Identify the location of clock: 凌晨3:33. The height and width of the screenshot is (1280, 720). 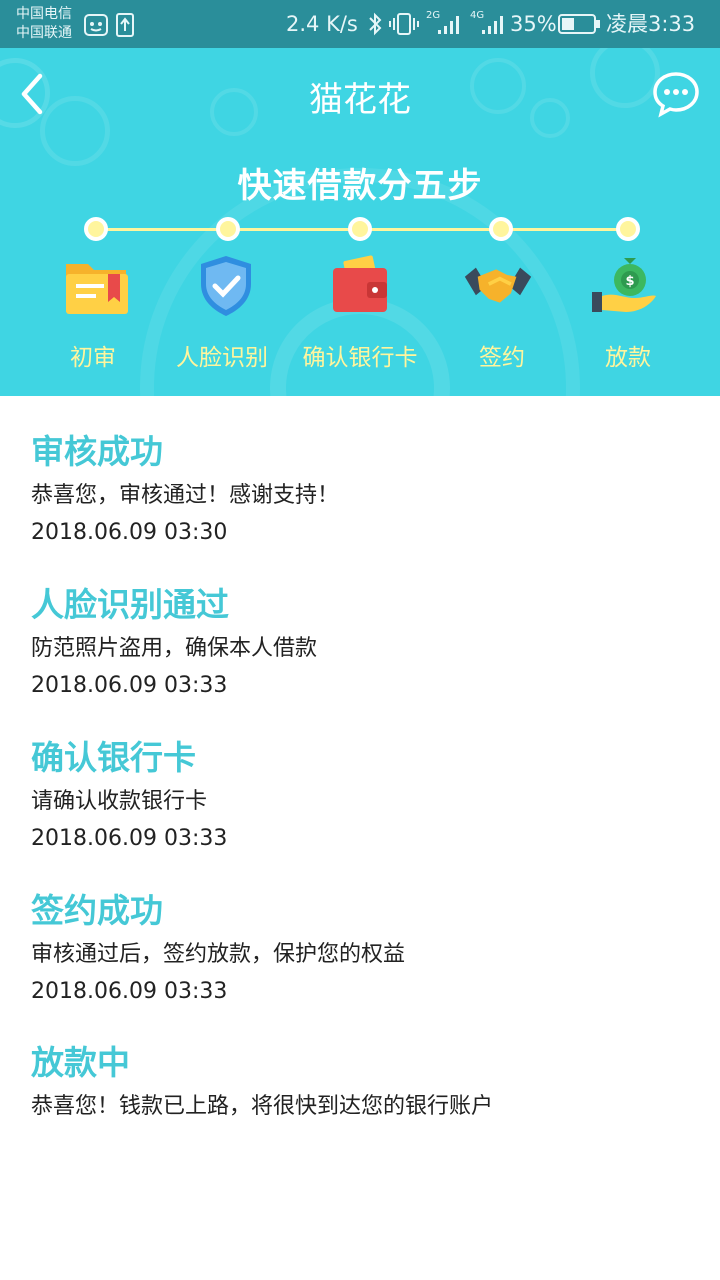
(651, 24).